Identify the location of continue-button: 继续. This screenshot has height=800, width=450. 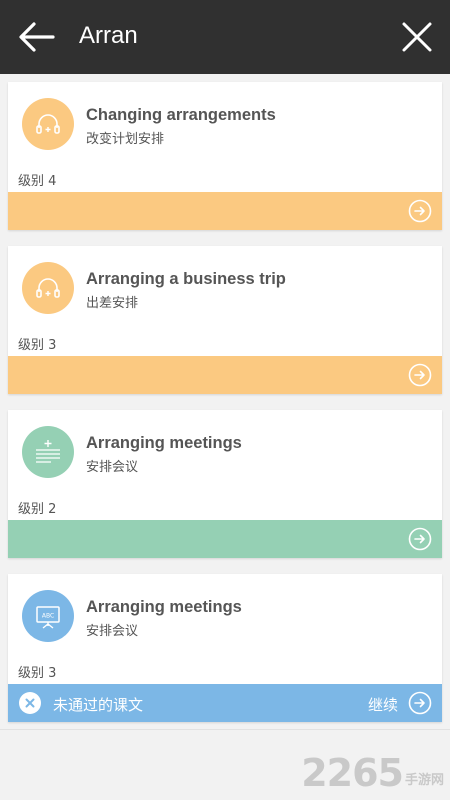
(383, 704).